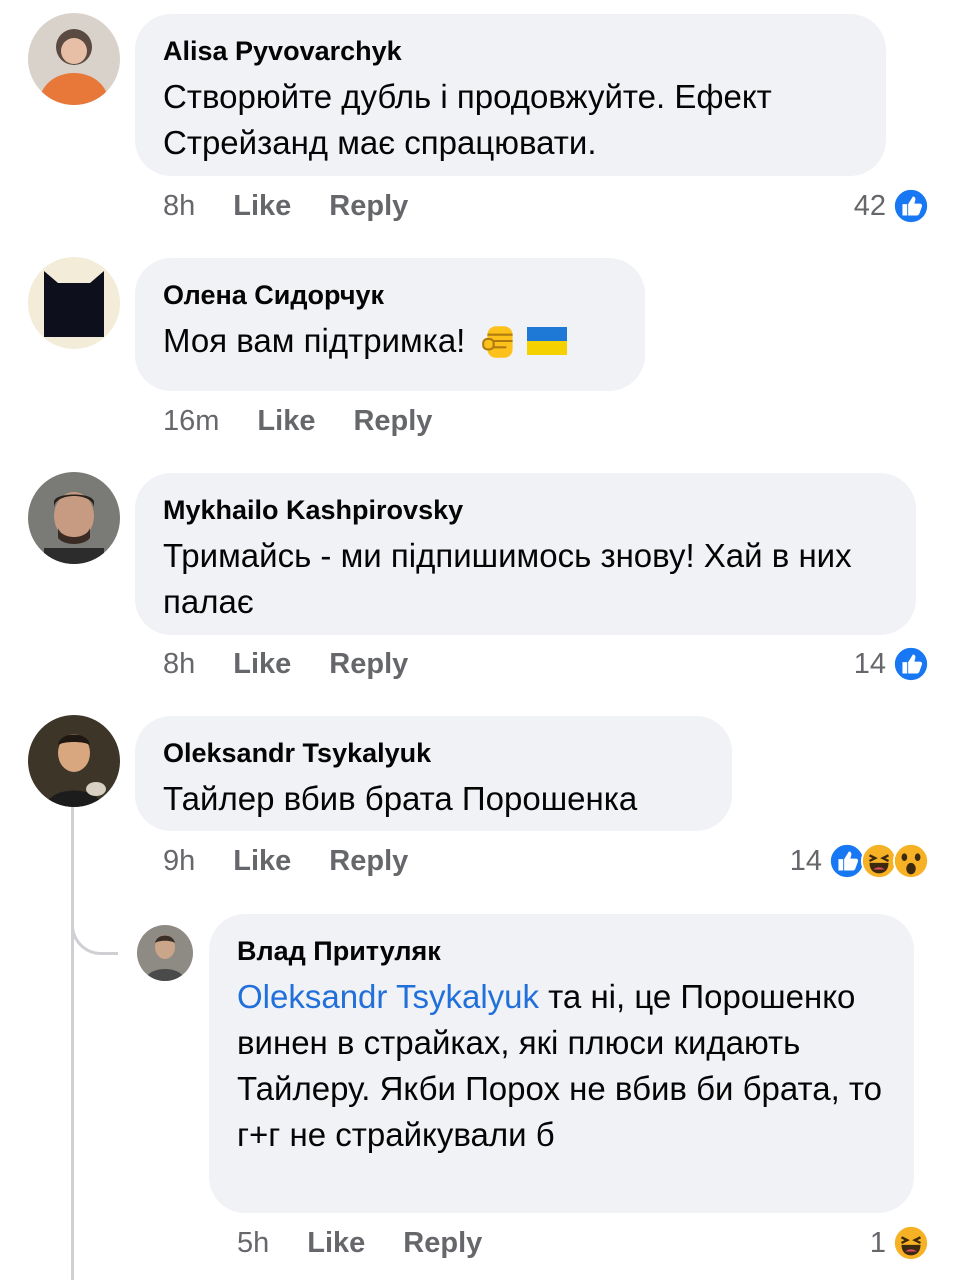  Describe the element at coordinates (94, 938) in the screenshot. I see `thread-line-branch` at that location.